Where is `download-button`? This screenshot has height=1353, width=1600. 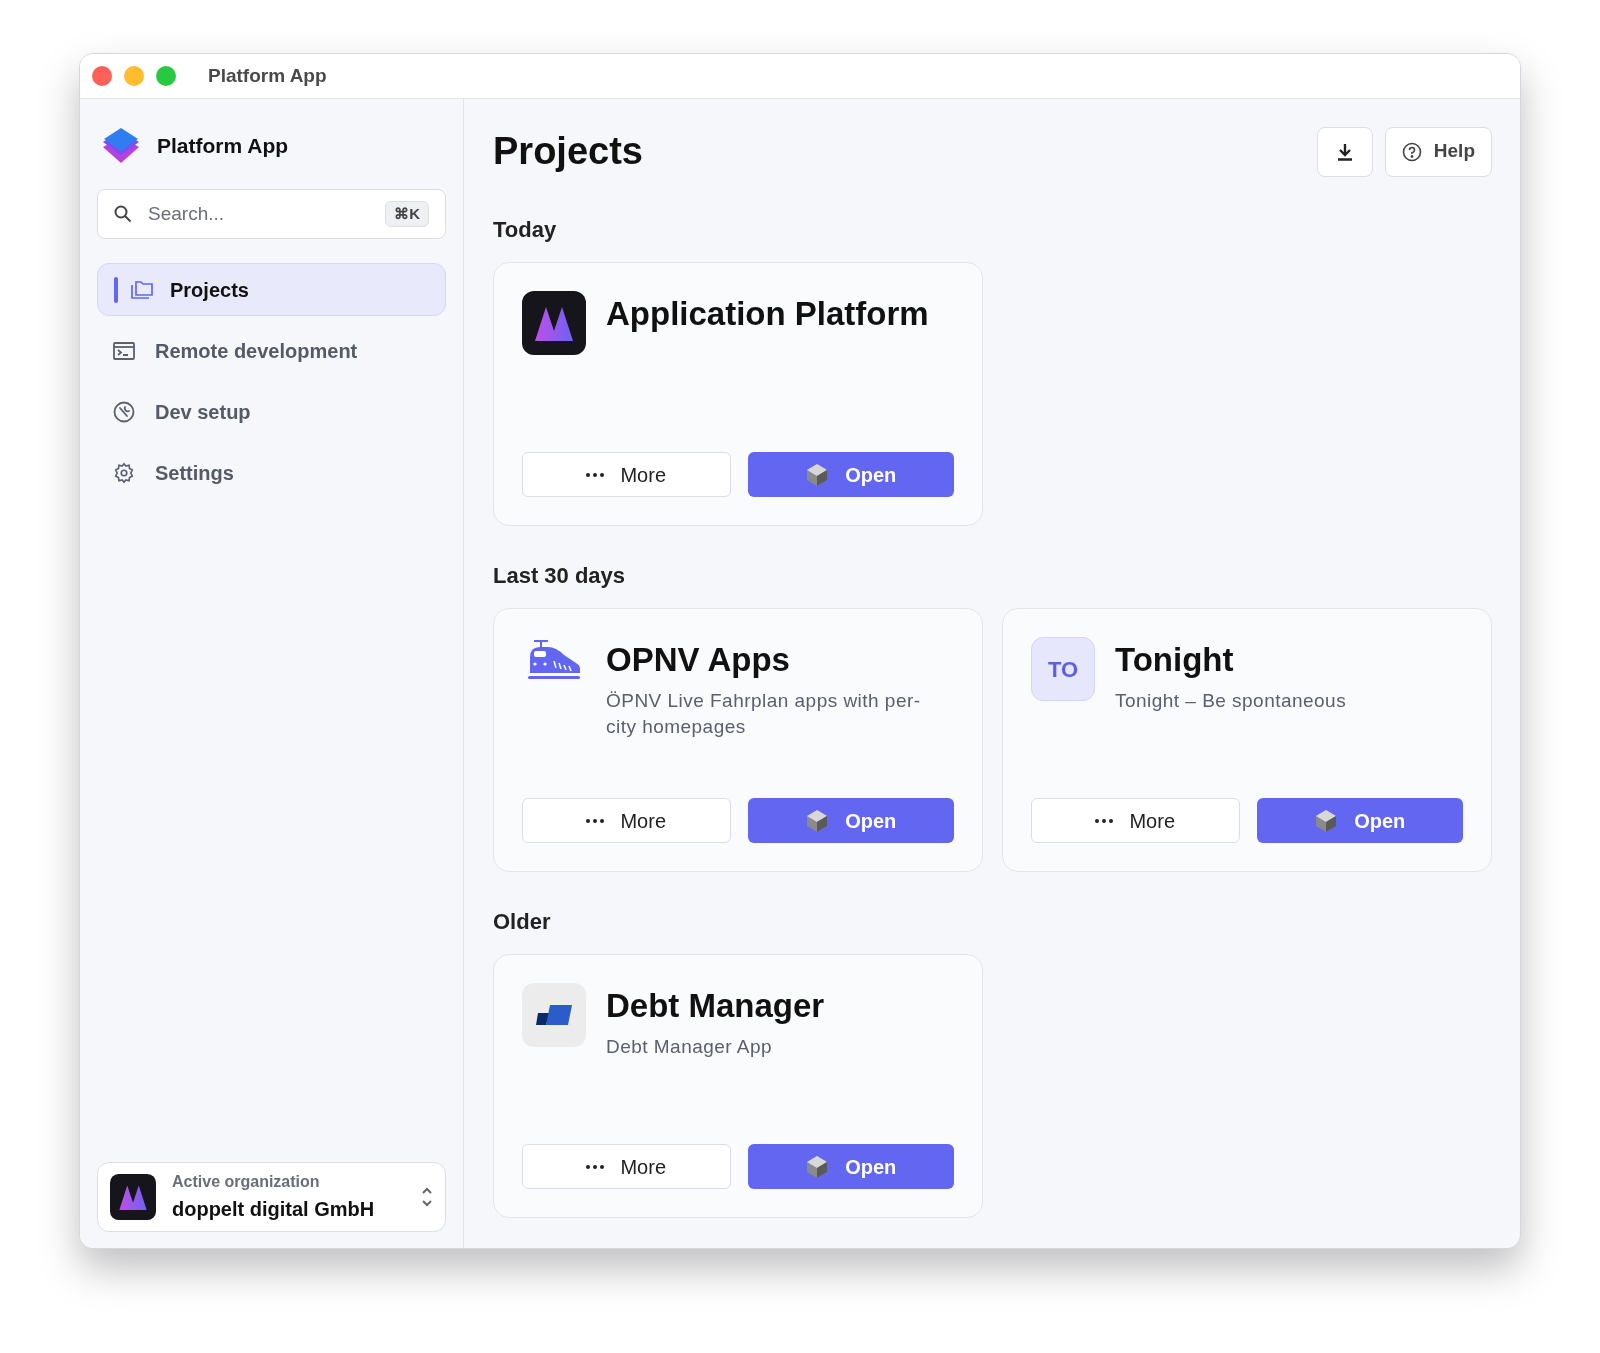
download-button is located at coordinates (1344, 151).